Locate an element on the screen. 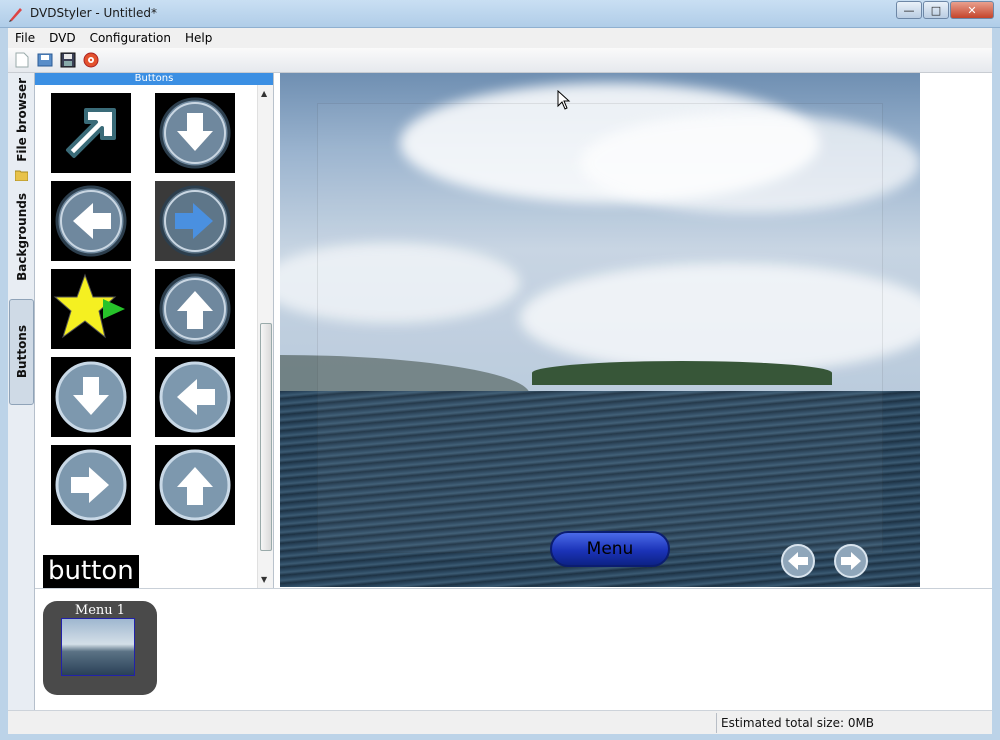 The height and width of the screenshot is (740, 1000). minimize-button: — is located at coordinates (909, 10).